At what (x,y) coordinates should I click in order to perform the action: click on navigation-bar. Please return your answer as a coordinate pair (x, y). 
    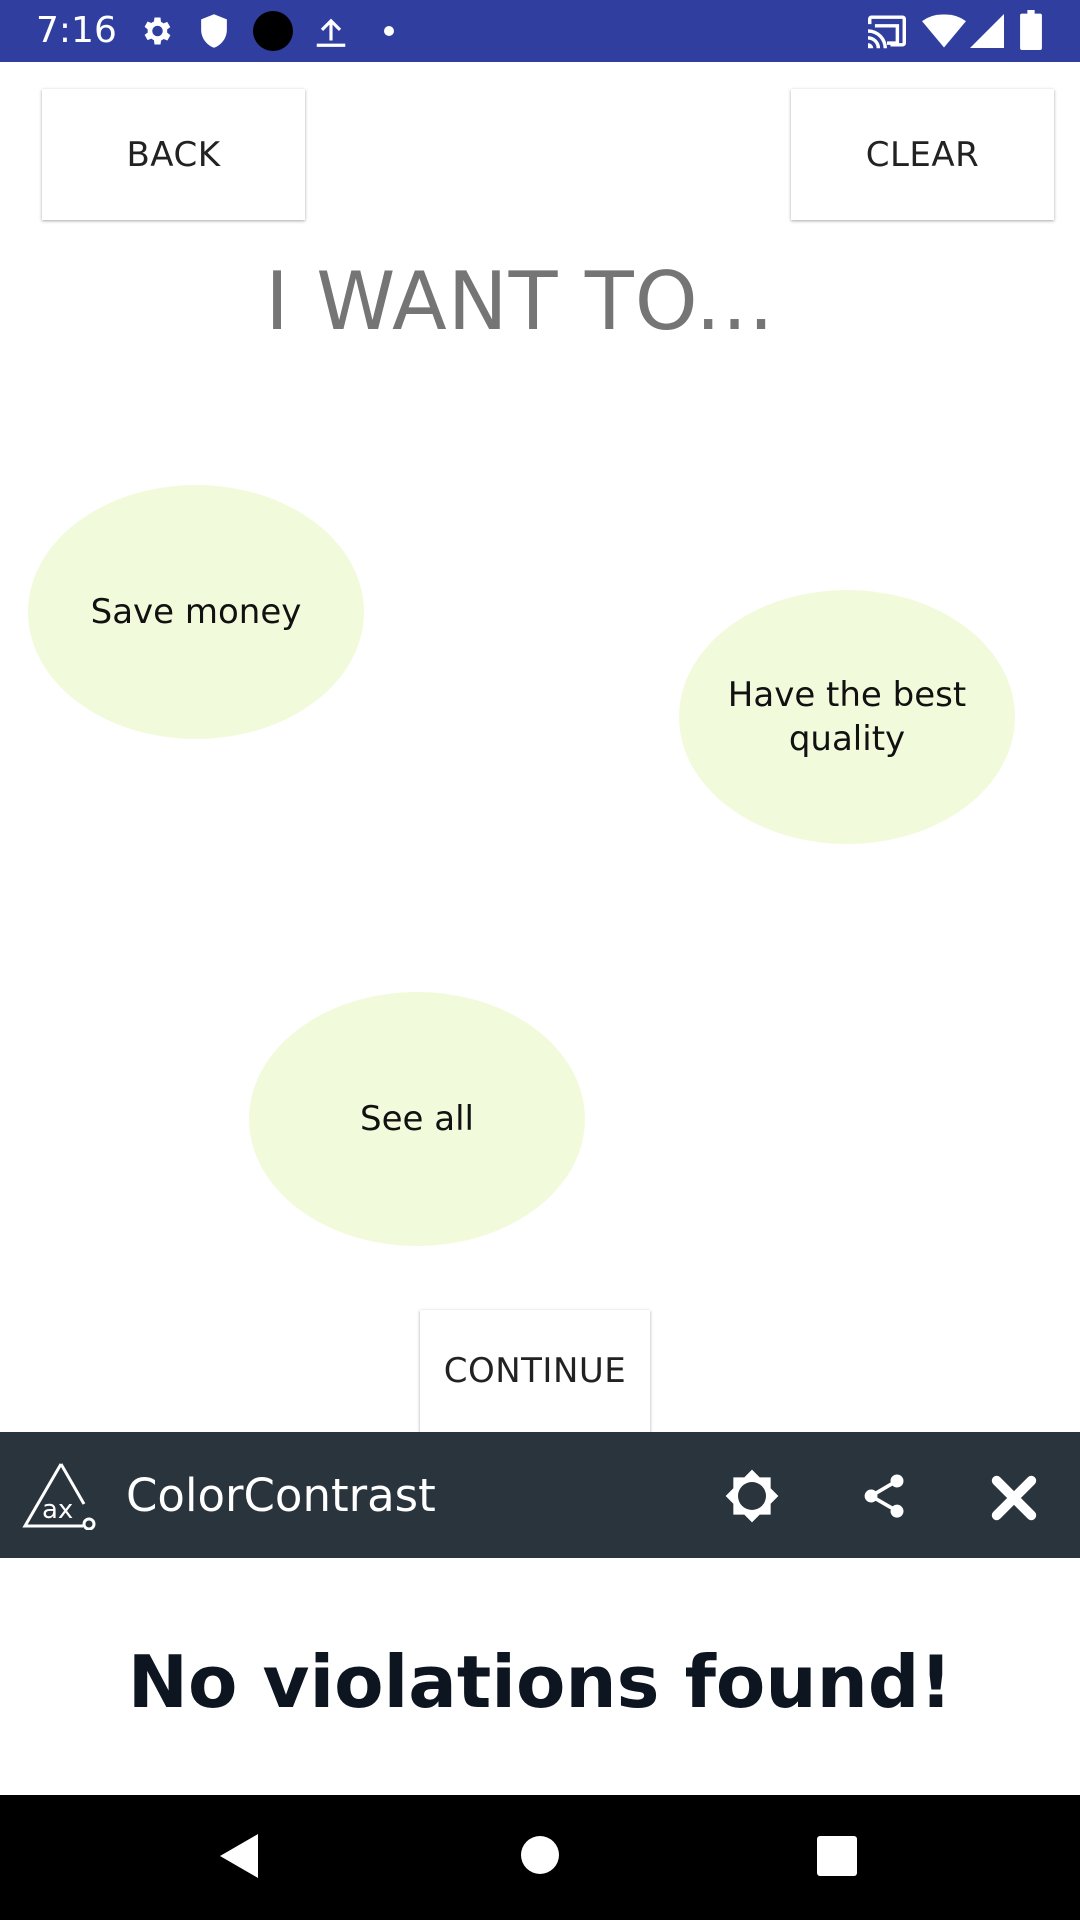
    Looking at the image, I should click on (540, 1857).